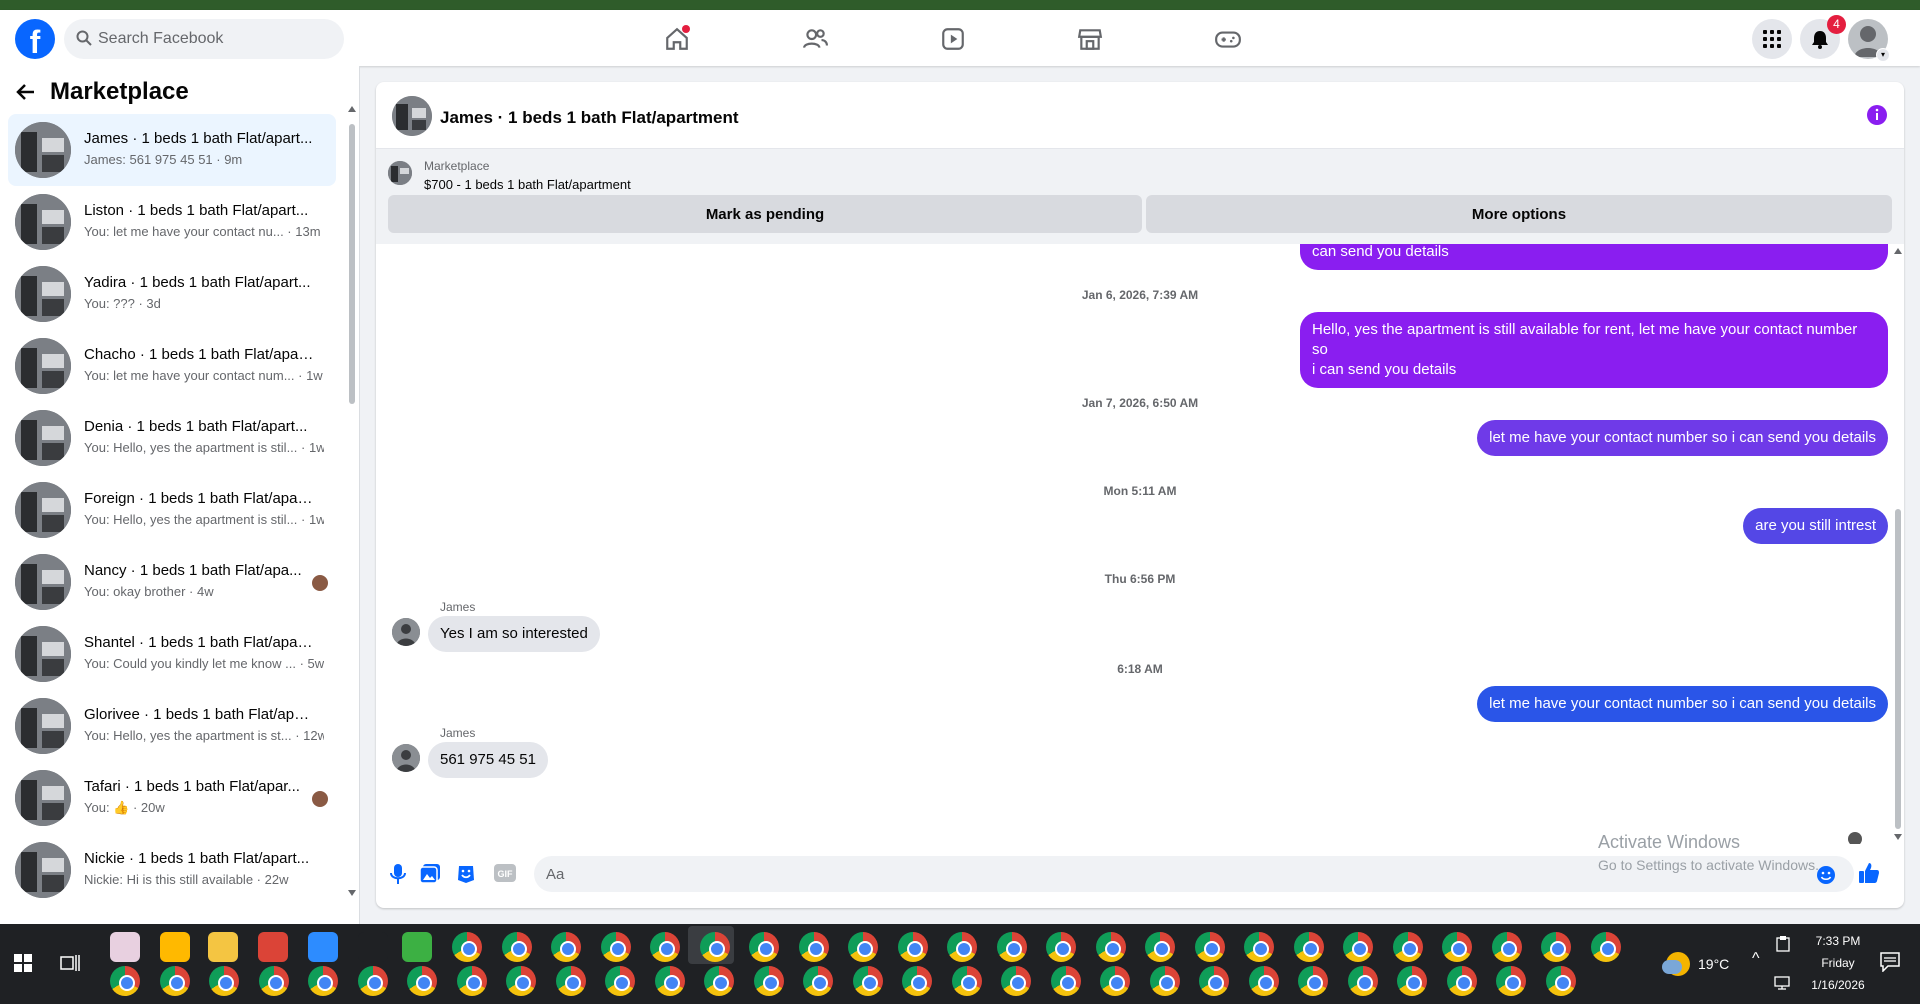 Image resolution: width=1920 pixels, height=1004 pixels. What do you see at coordinates (125, 947) in the screenshot?
I see `paint-app-icon` at bounding box center [125, 947].